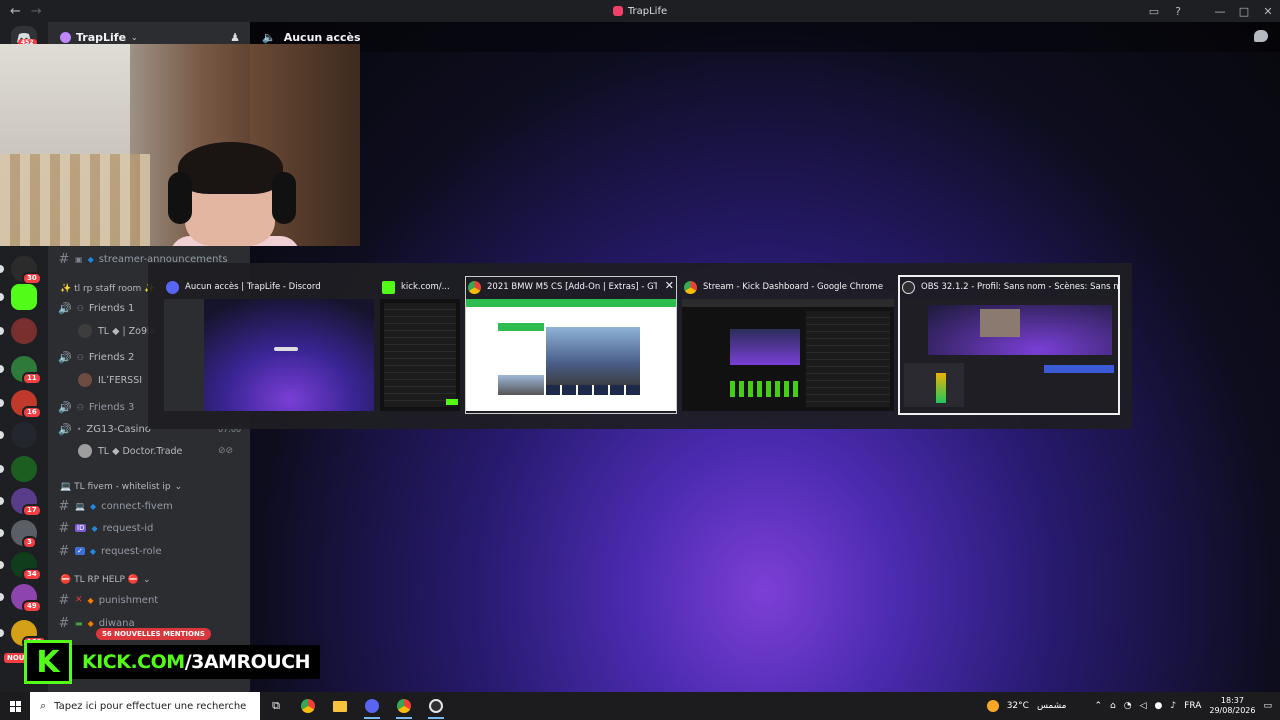 This screenshot has width=1280, height=720. Describe the element at coordinates (110, 380) in the screenshot. I see `voice-user: ILʼFERSSI` at that location.